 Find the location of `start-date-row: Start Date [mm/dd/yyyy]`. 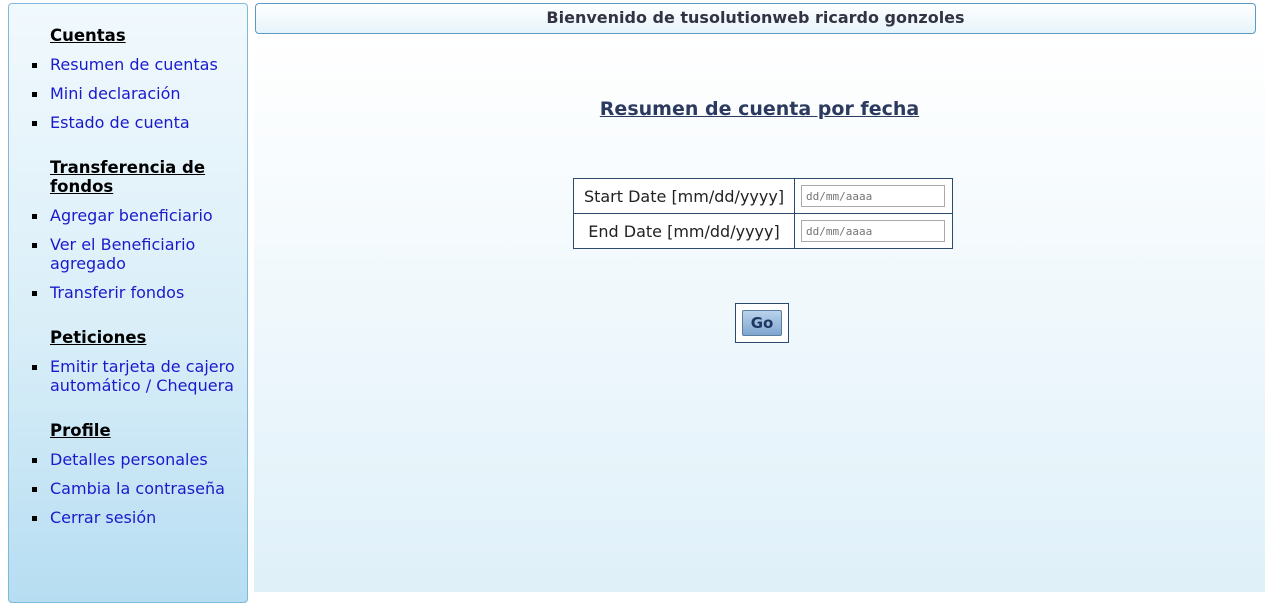

start-date-row: Start Date [mm/dd/yyyy] is located at coordinates (763, 196).